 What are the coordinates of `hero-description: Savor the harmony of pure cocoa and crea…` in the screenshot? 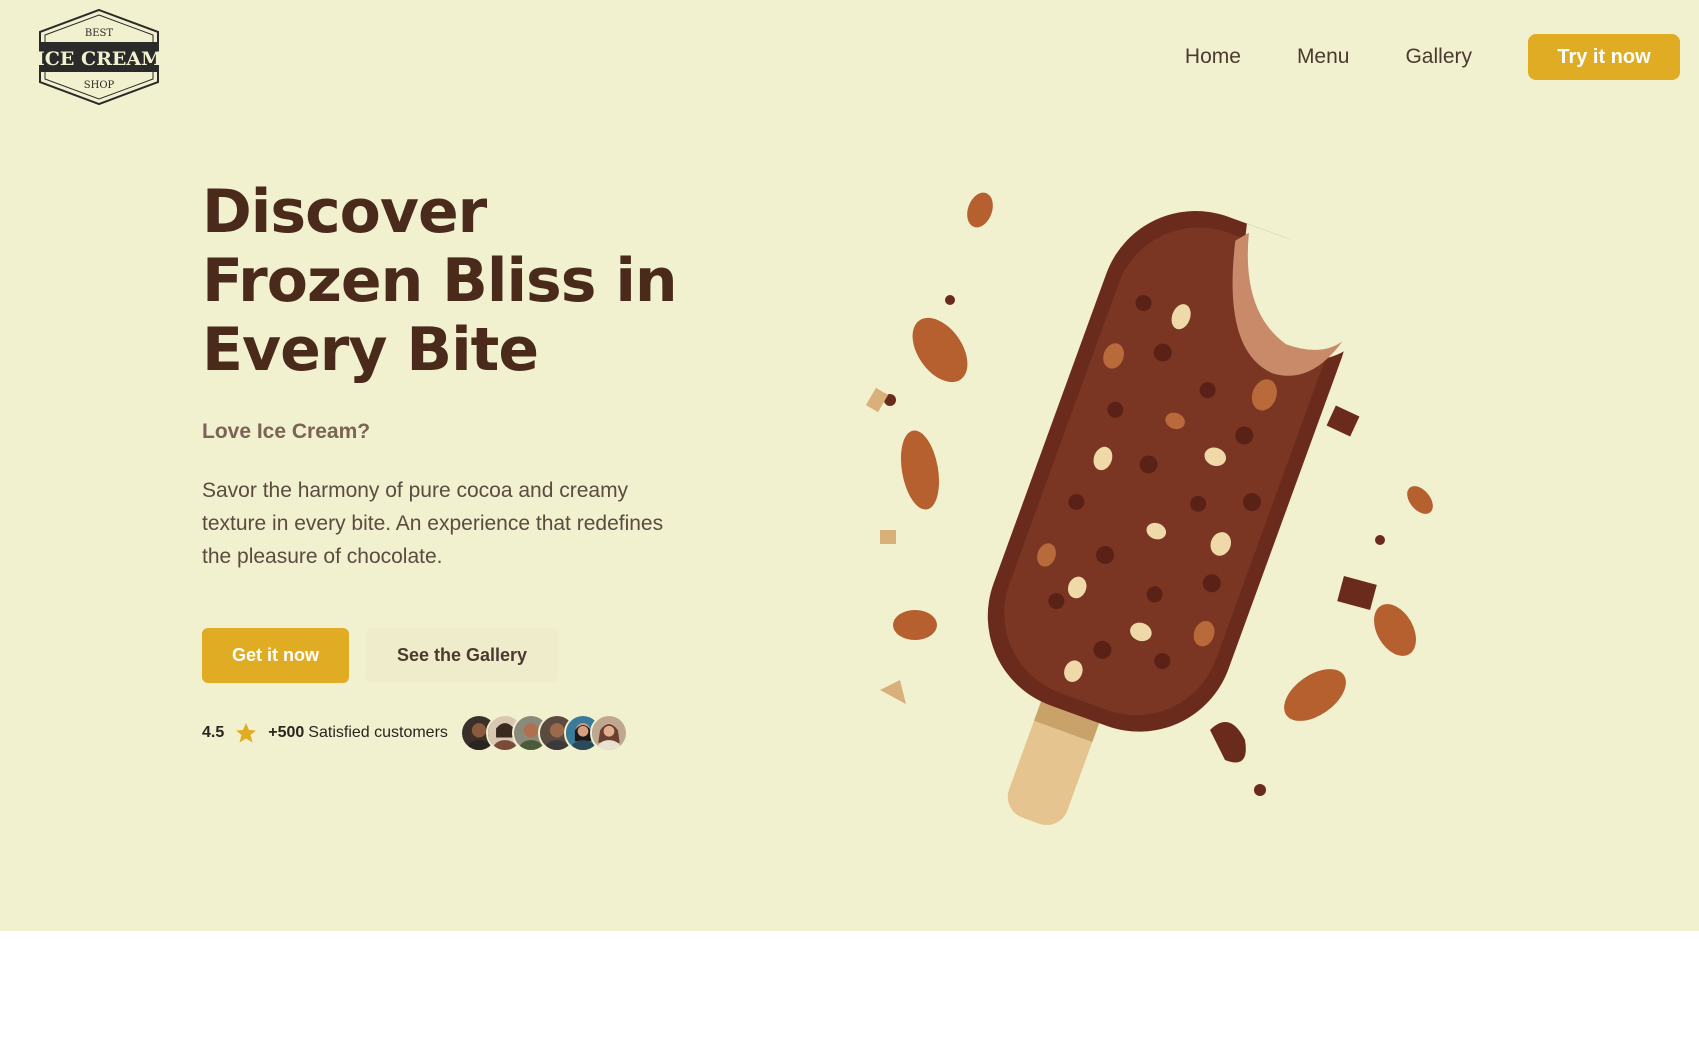 It's located at (433, 523).